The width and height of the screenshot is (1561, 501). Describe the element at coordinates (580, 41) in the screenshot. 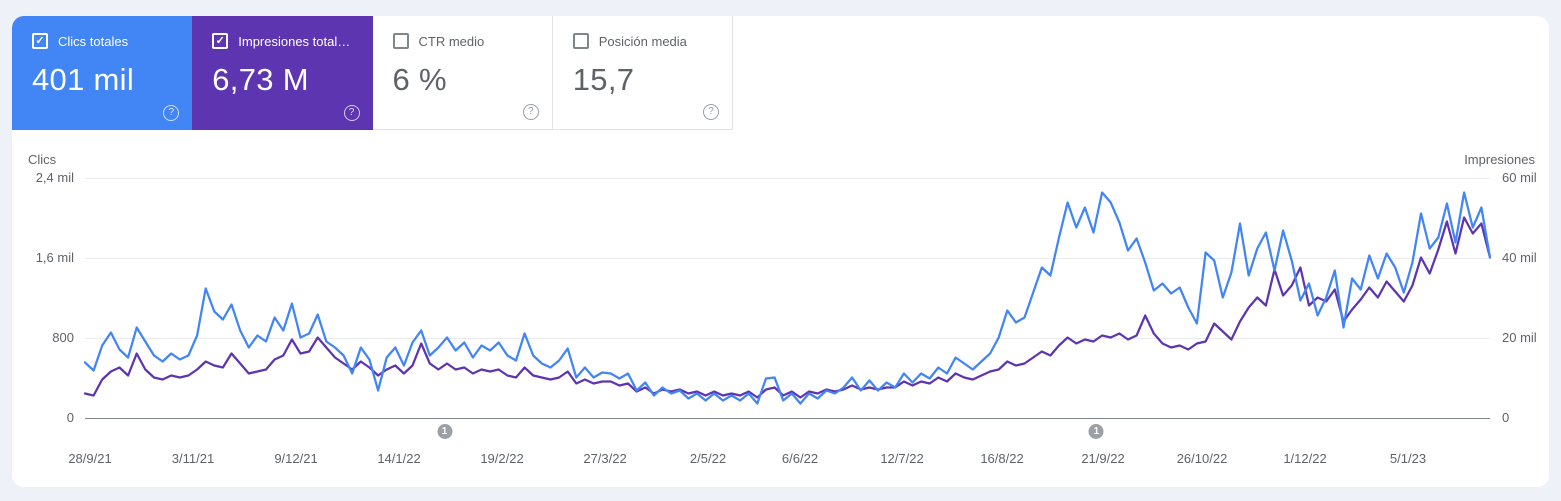

I see `checkbox-avg-position` at that location.